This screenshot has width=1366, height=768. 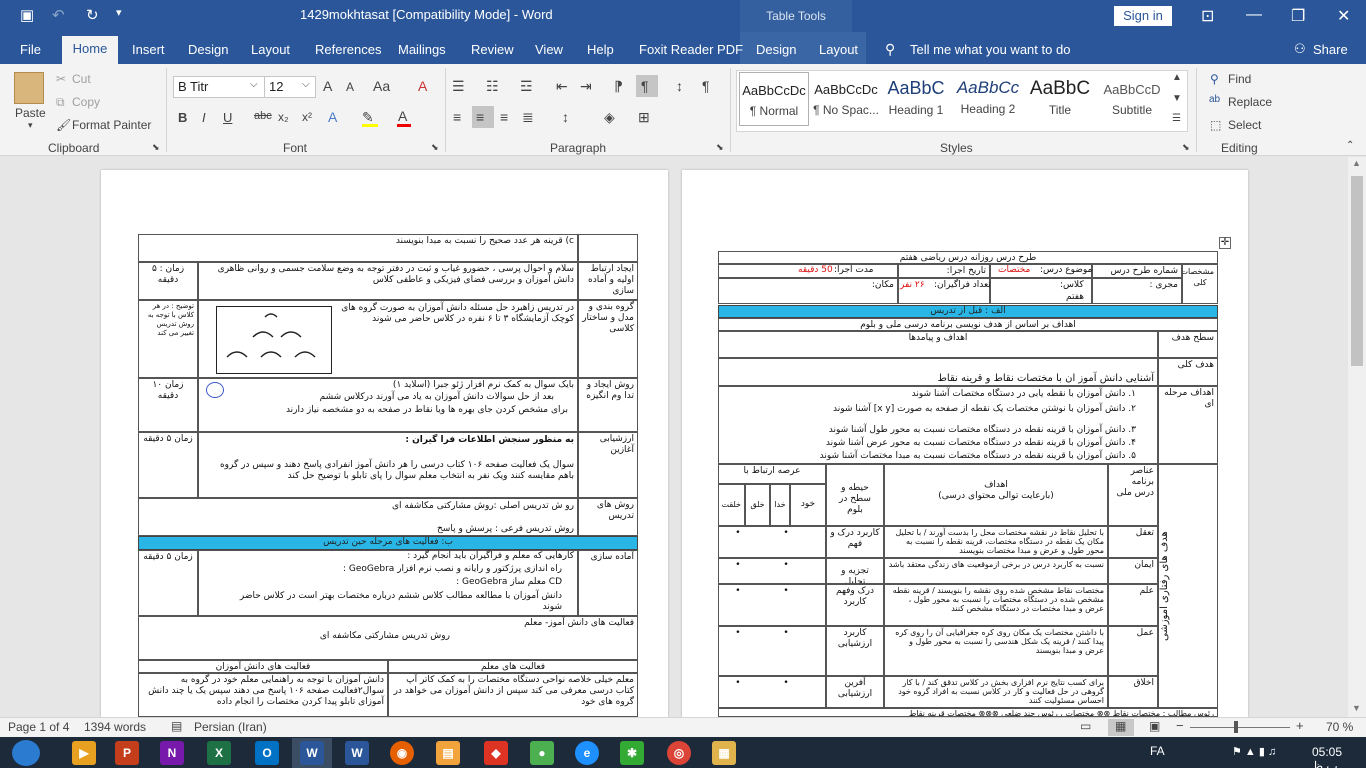 What do you see at coordinates (1207, 16) in the screenshot?
I see `ribbon-display-icon: ⊡` at bounding box center [1207, 16].